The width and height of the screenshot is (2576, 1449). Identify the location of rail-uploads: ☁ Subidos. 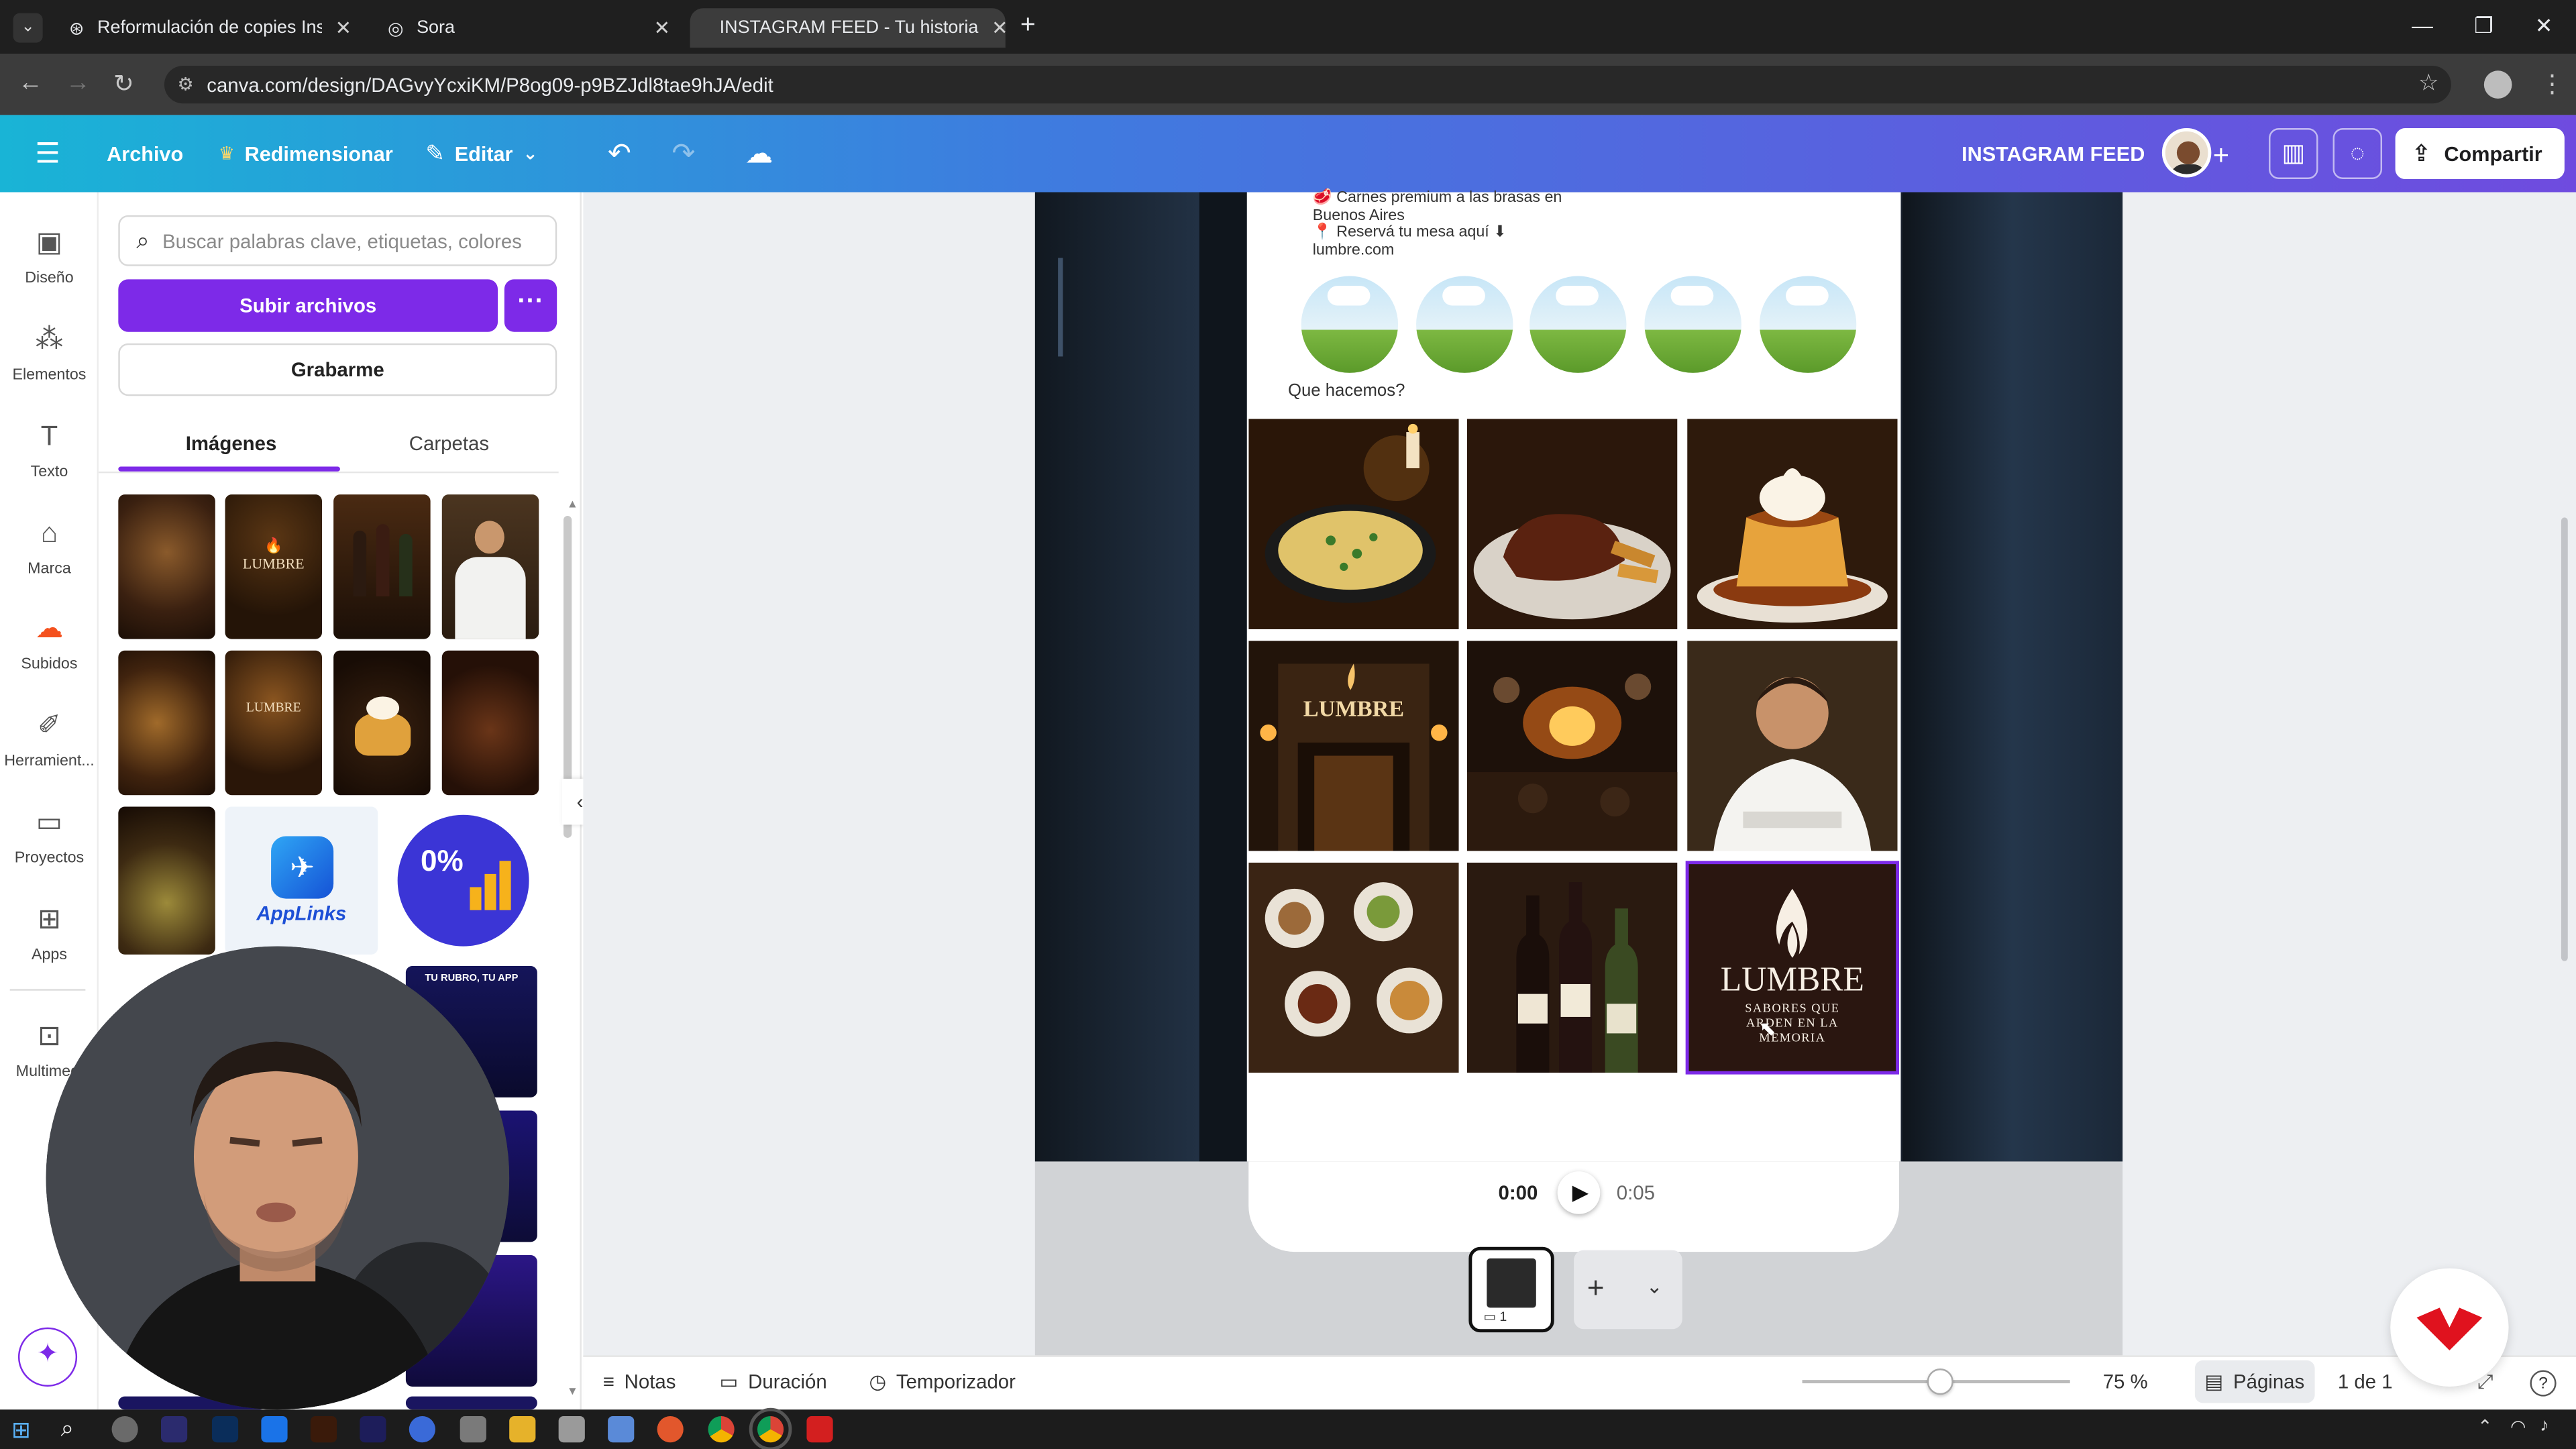
(49, 642).